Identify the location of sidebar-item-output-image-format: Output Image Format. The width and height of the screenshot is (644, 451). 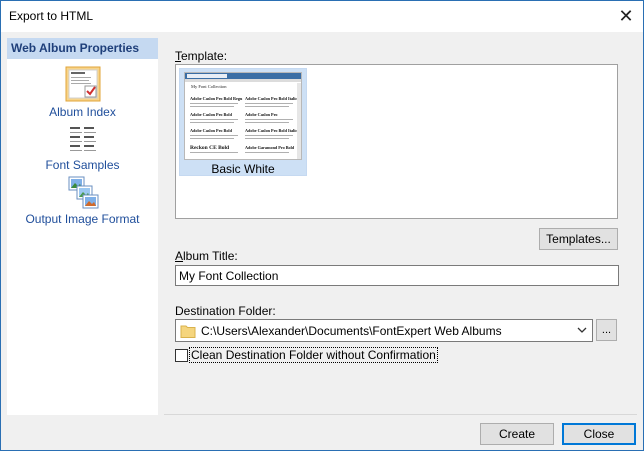
(82, 202).